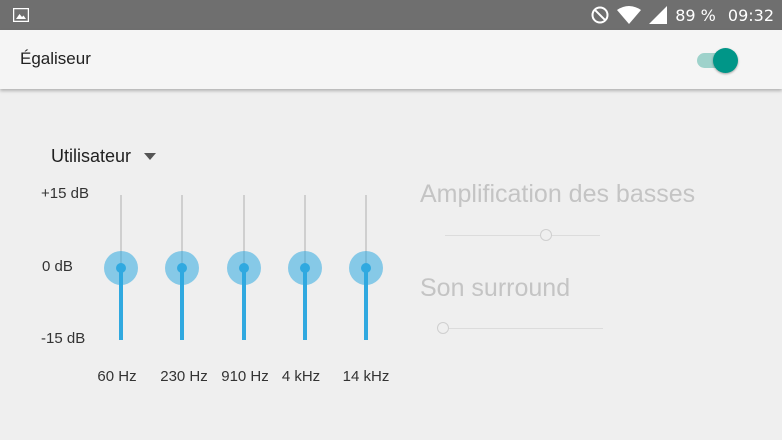  What do you see at coordinates (57, 266) in the screenshot?
I see `db-label-mid: 0 dB` at bounding box center [57, 266].